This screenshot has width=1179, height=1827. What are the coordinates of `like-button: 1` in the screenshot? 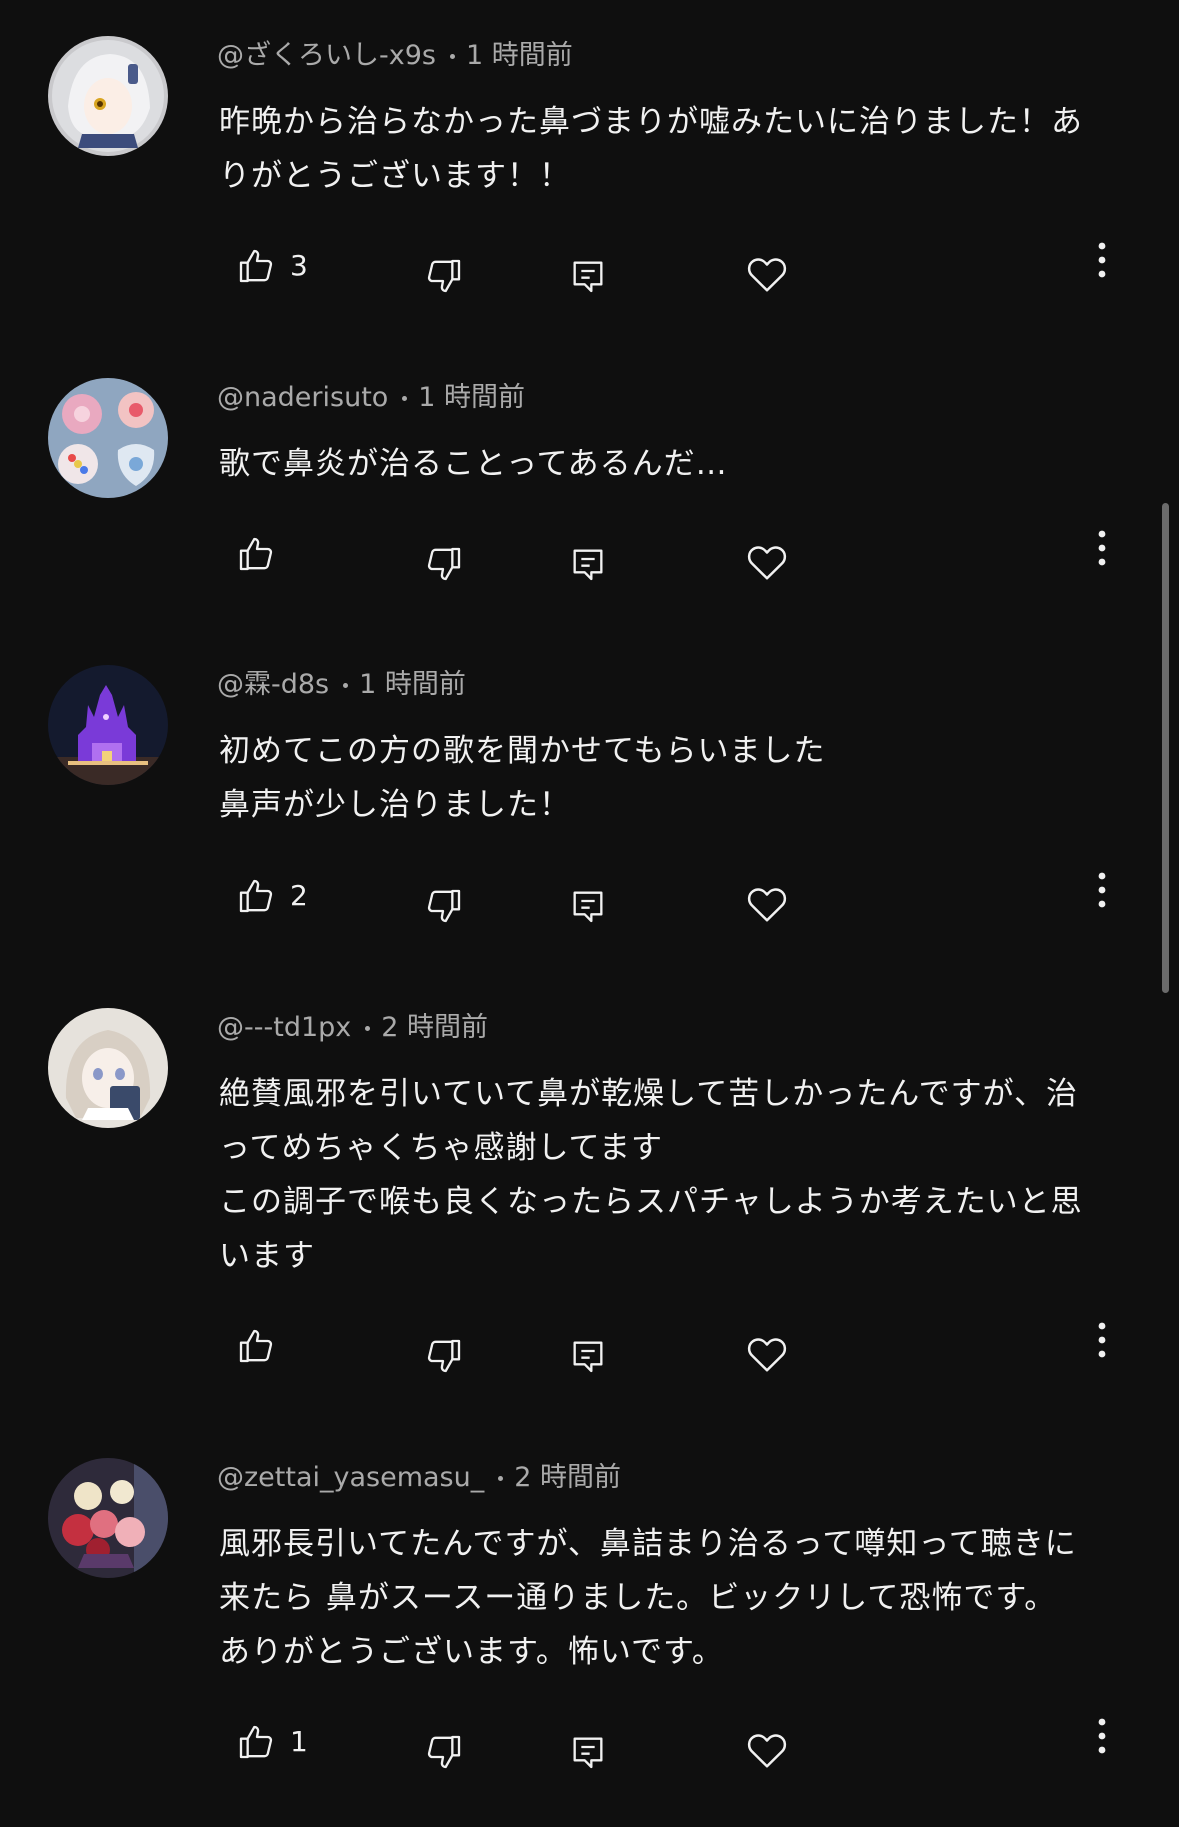 It's located at (272, 1742).